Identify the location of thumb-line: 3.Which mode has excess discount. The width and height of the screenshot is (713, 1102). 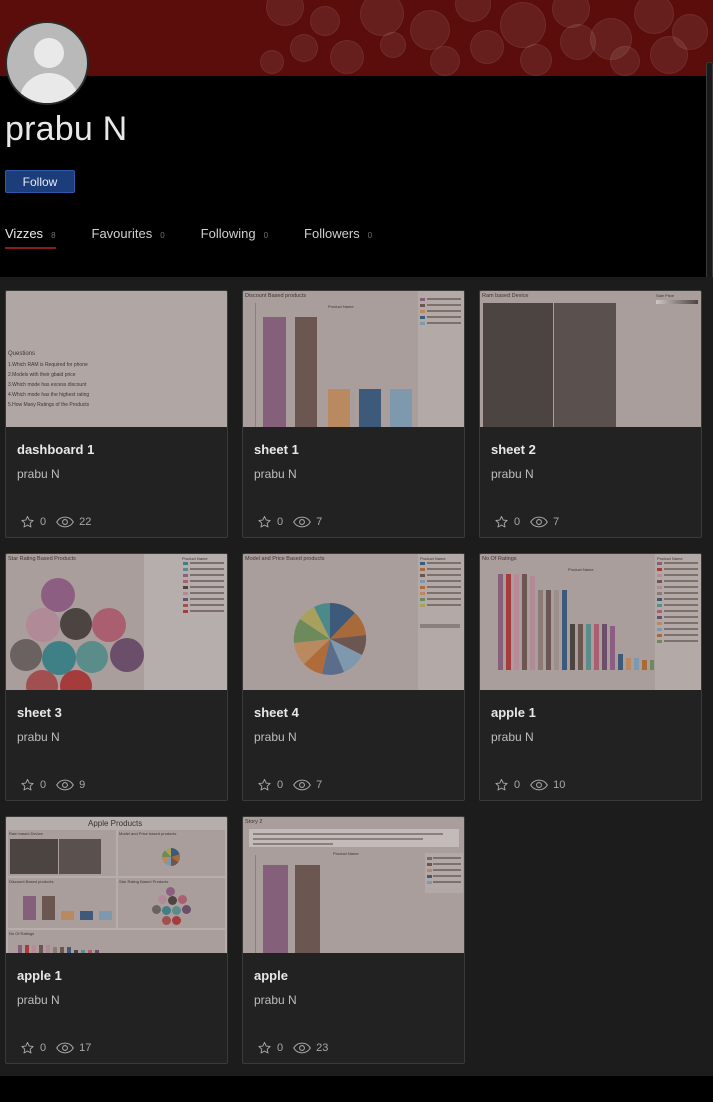
(47, 385).